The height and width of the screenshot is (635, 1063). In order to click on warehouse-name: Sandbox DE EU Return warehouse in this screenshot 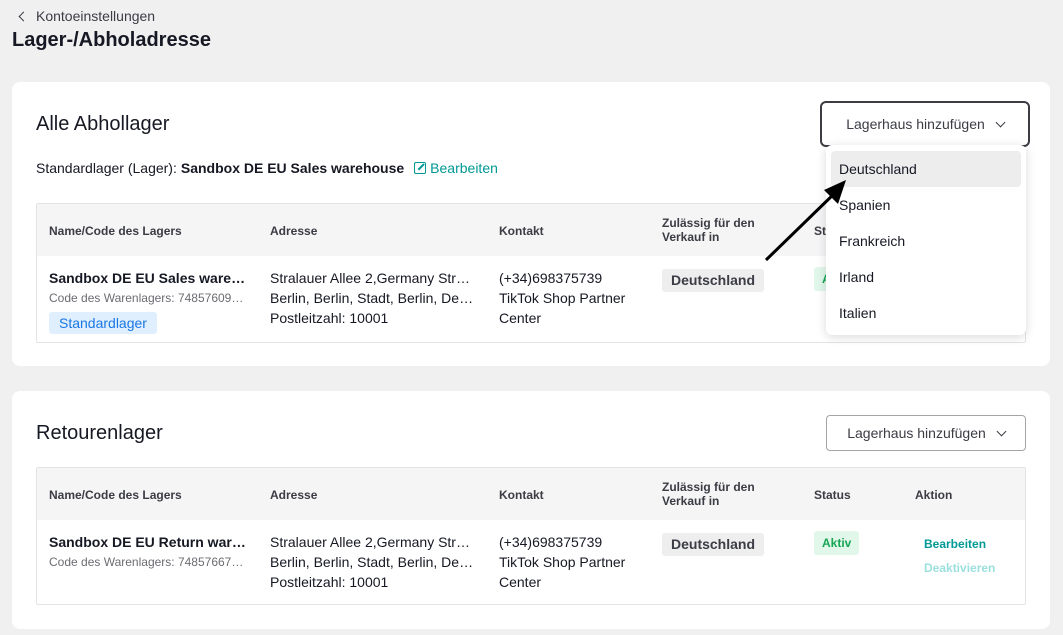, I will do `click(149, 542)`.